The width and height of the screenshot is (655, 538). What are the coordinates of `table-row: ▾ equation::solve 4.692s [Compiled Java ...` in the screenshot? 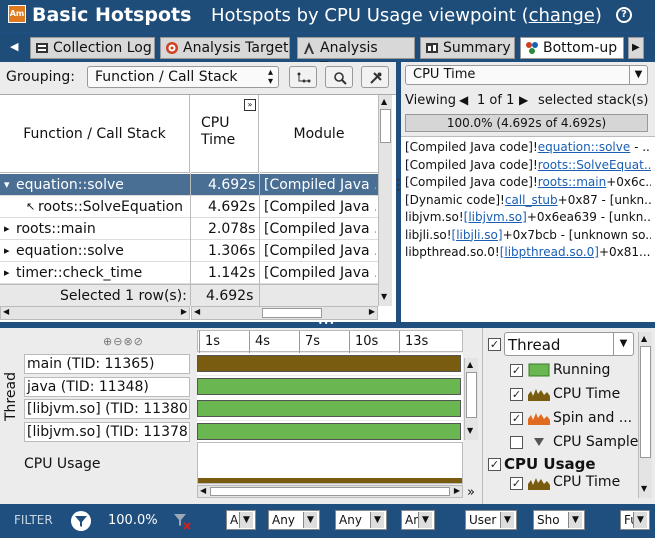 It's located at (189, 185).